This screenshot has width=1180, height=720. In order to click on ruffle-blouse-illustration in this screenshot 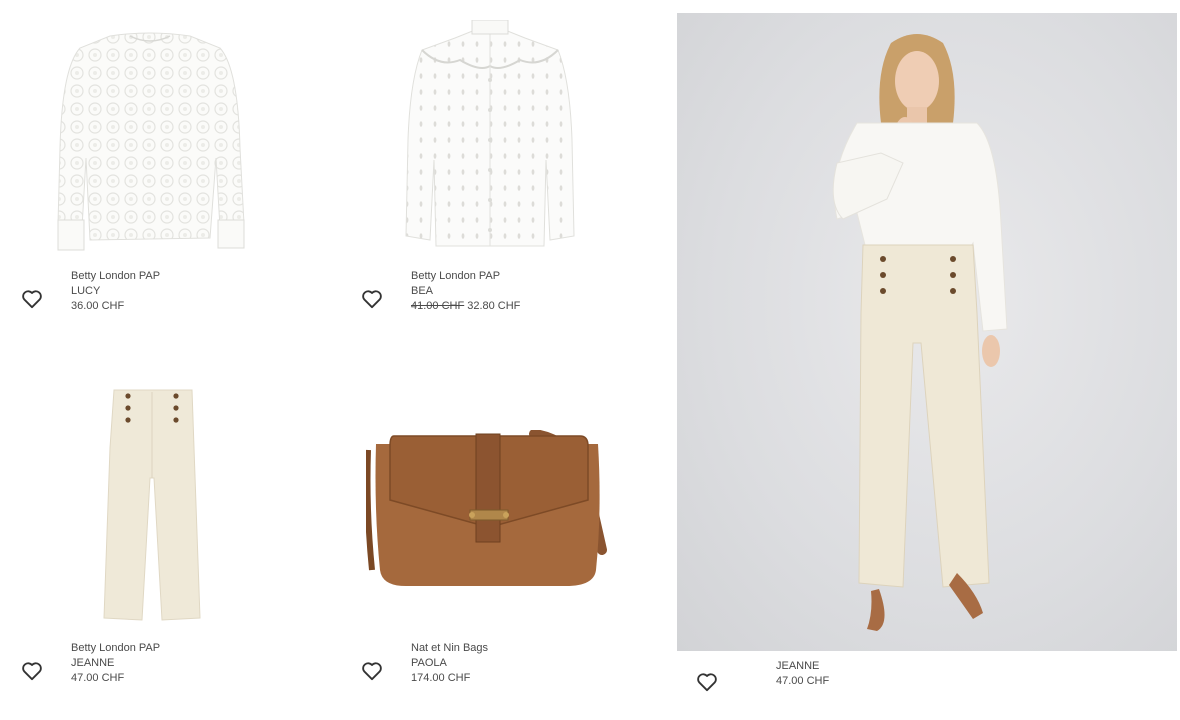, I will do `click(490, 133)`.